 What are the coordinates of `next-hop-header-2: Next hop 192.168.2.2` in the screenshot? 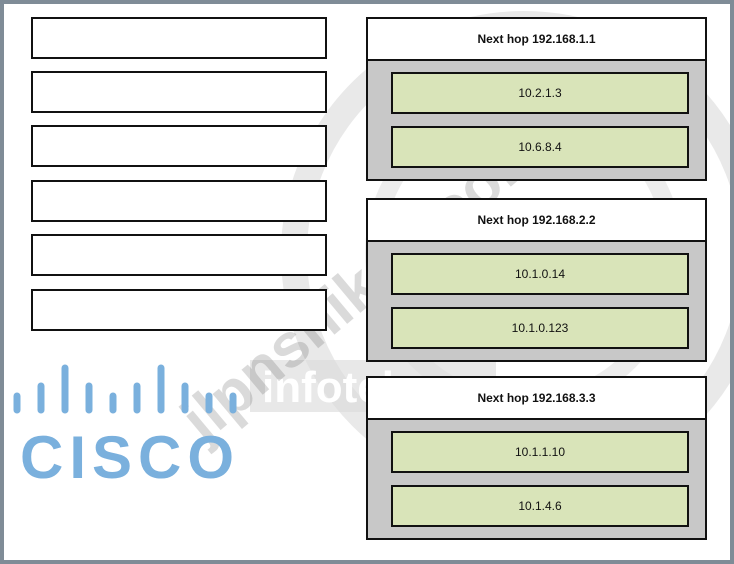 It's located at (536, 221).